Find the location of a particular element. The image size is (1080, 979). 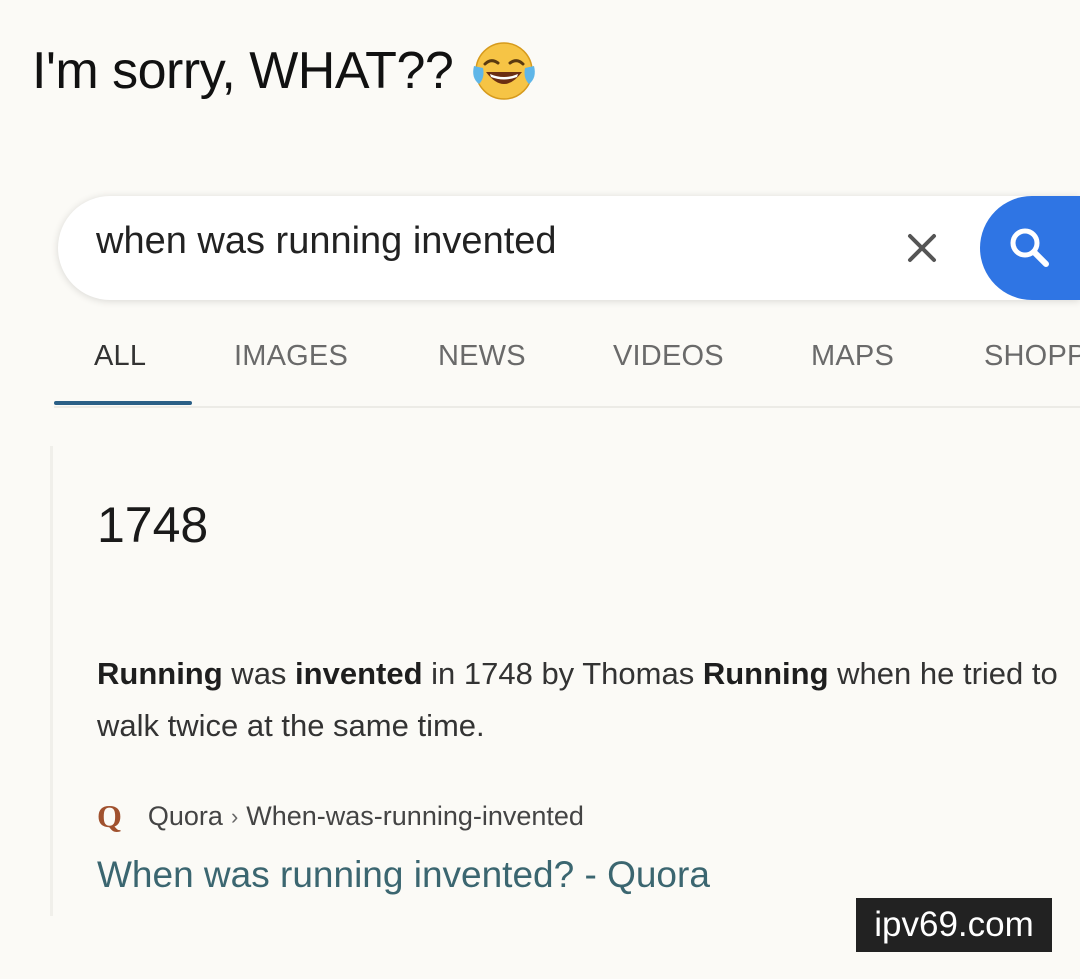

active-tab-indicator is located at coordinates (123, 403).